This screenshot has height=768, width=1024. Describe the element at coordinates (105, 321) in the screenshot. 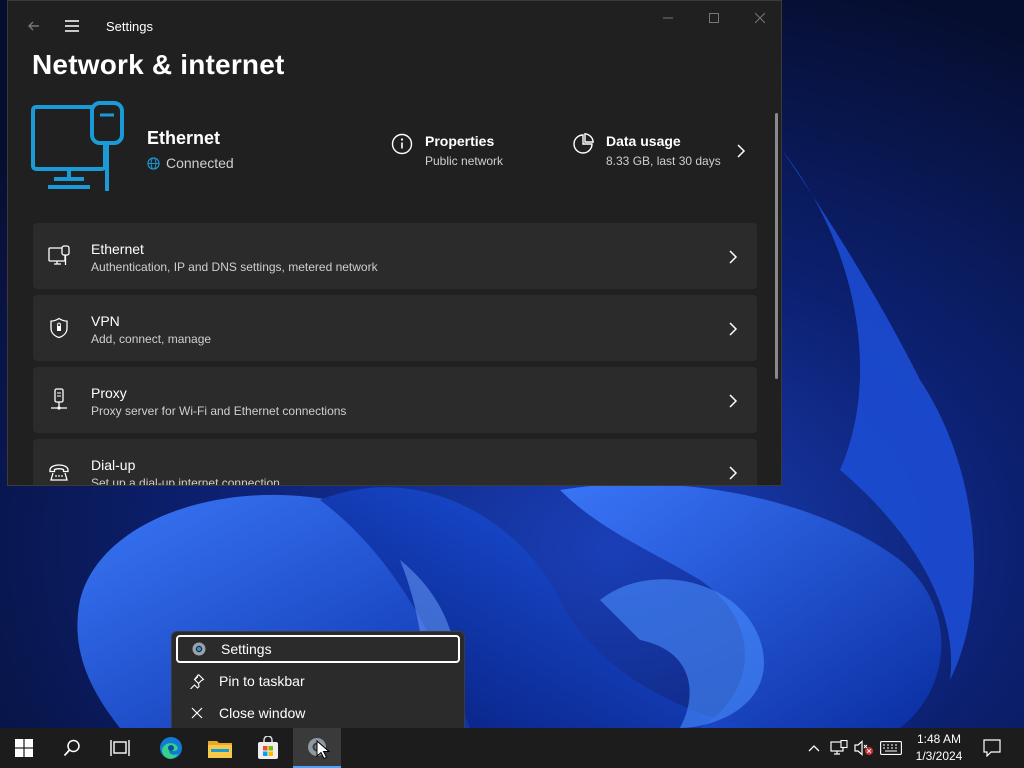

I see `row-title: VPN` at that location.